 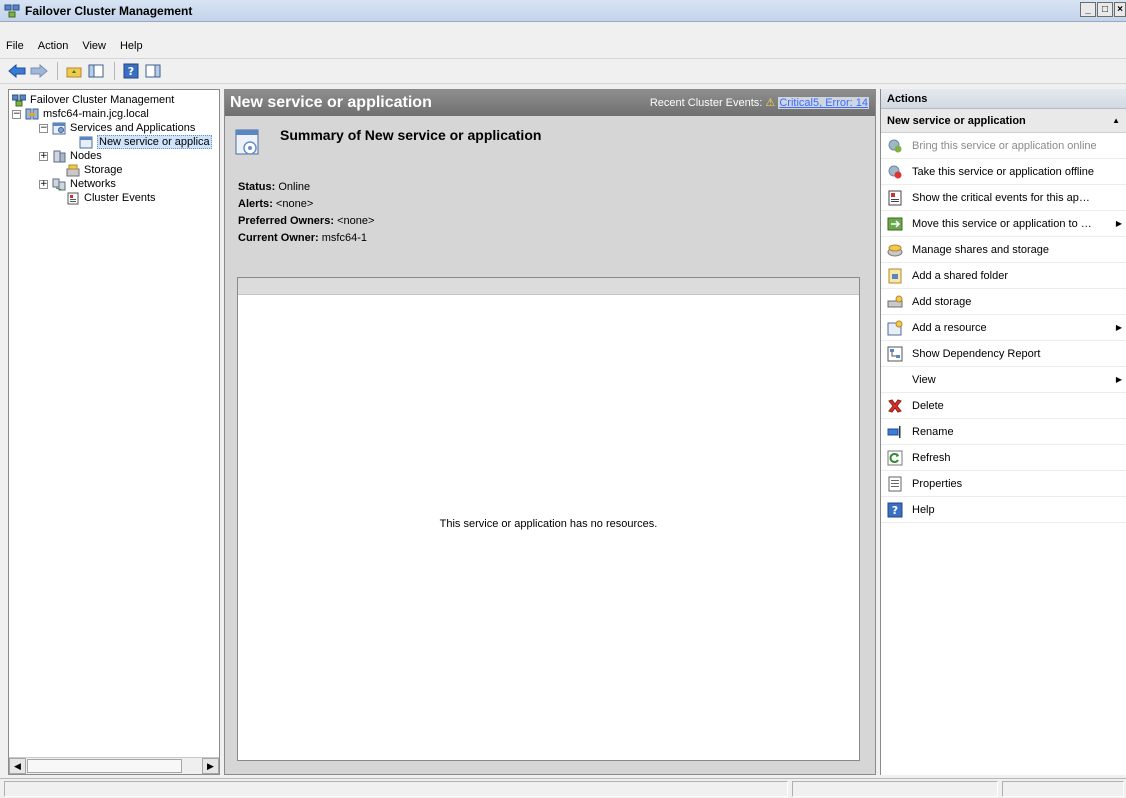 I want to click on help-toolbar-button: ?, so click(x=131, y=71).